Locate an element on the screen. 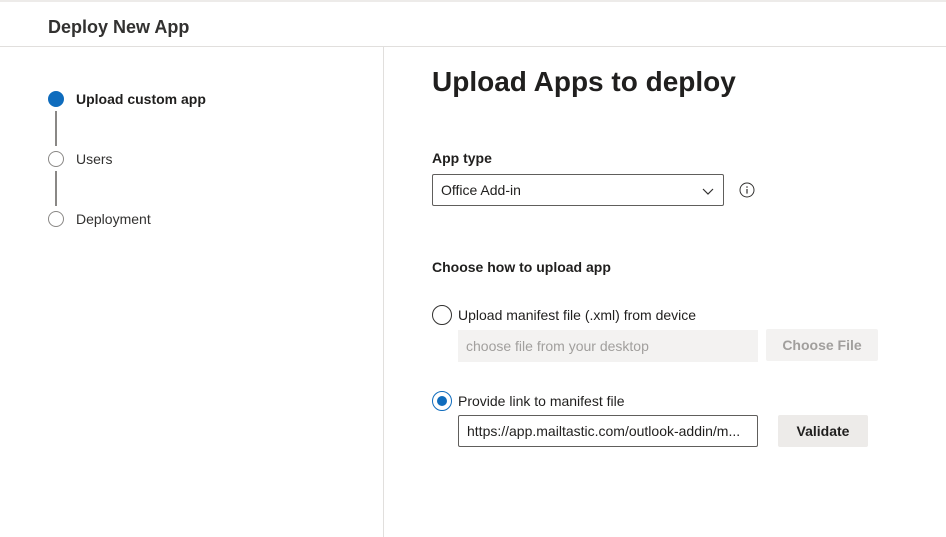 The image size is (946, 537). radio-label: Upload manifest file (.xml) from device is located at coordinates (577, 315).